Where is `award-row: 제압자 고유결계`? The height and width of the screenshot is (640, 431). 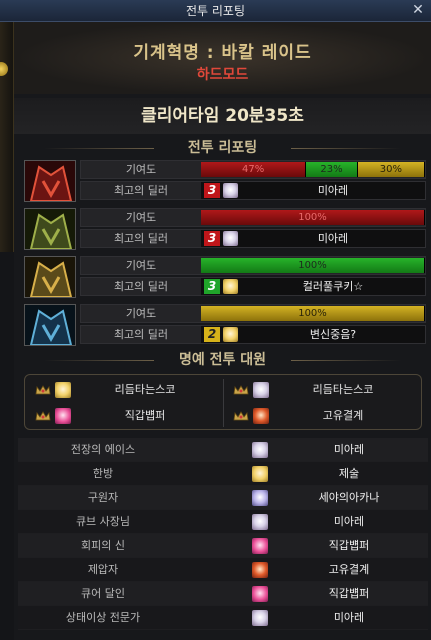 award-row: 제압자 고유결계 is located at coordinates (223, 570).